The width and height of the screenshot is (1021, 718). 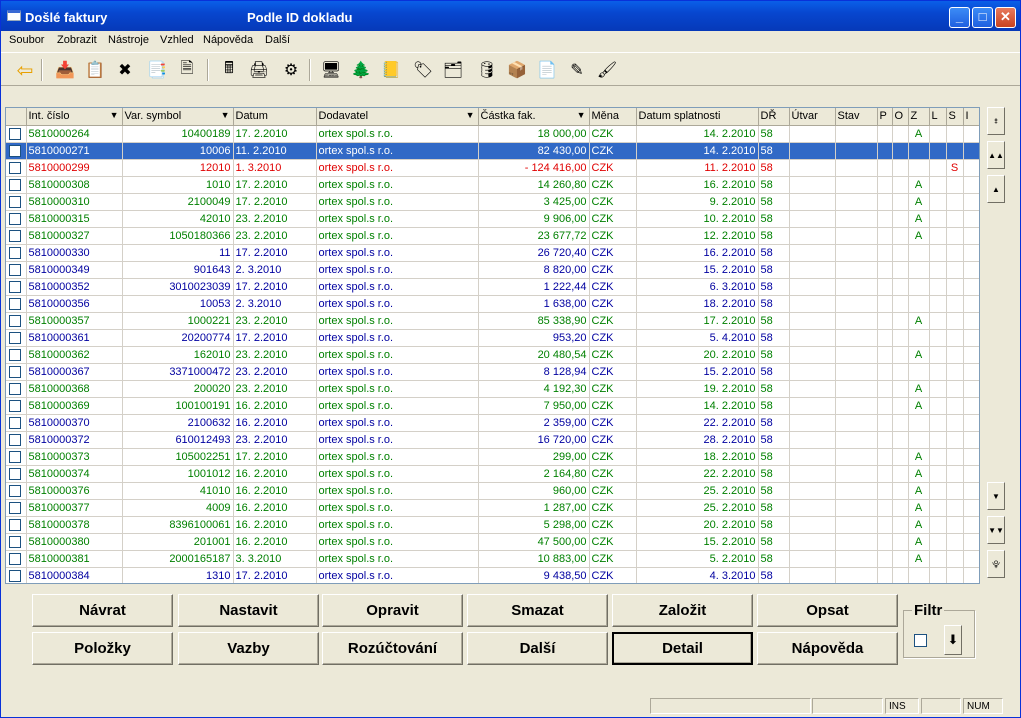 What do you see at coordinates (229, 70) in the screenshot?
I see `calculator-icon: 🖩` at bounding box center [229, 70].